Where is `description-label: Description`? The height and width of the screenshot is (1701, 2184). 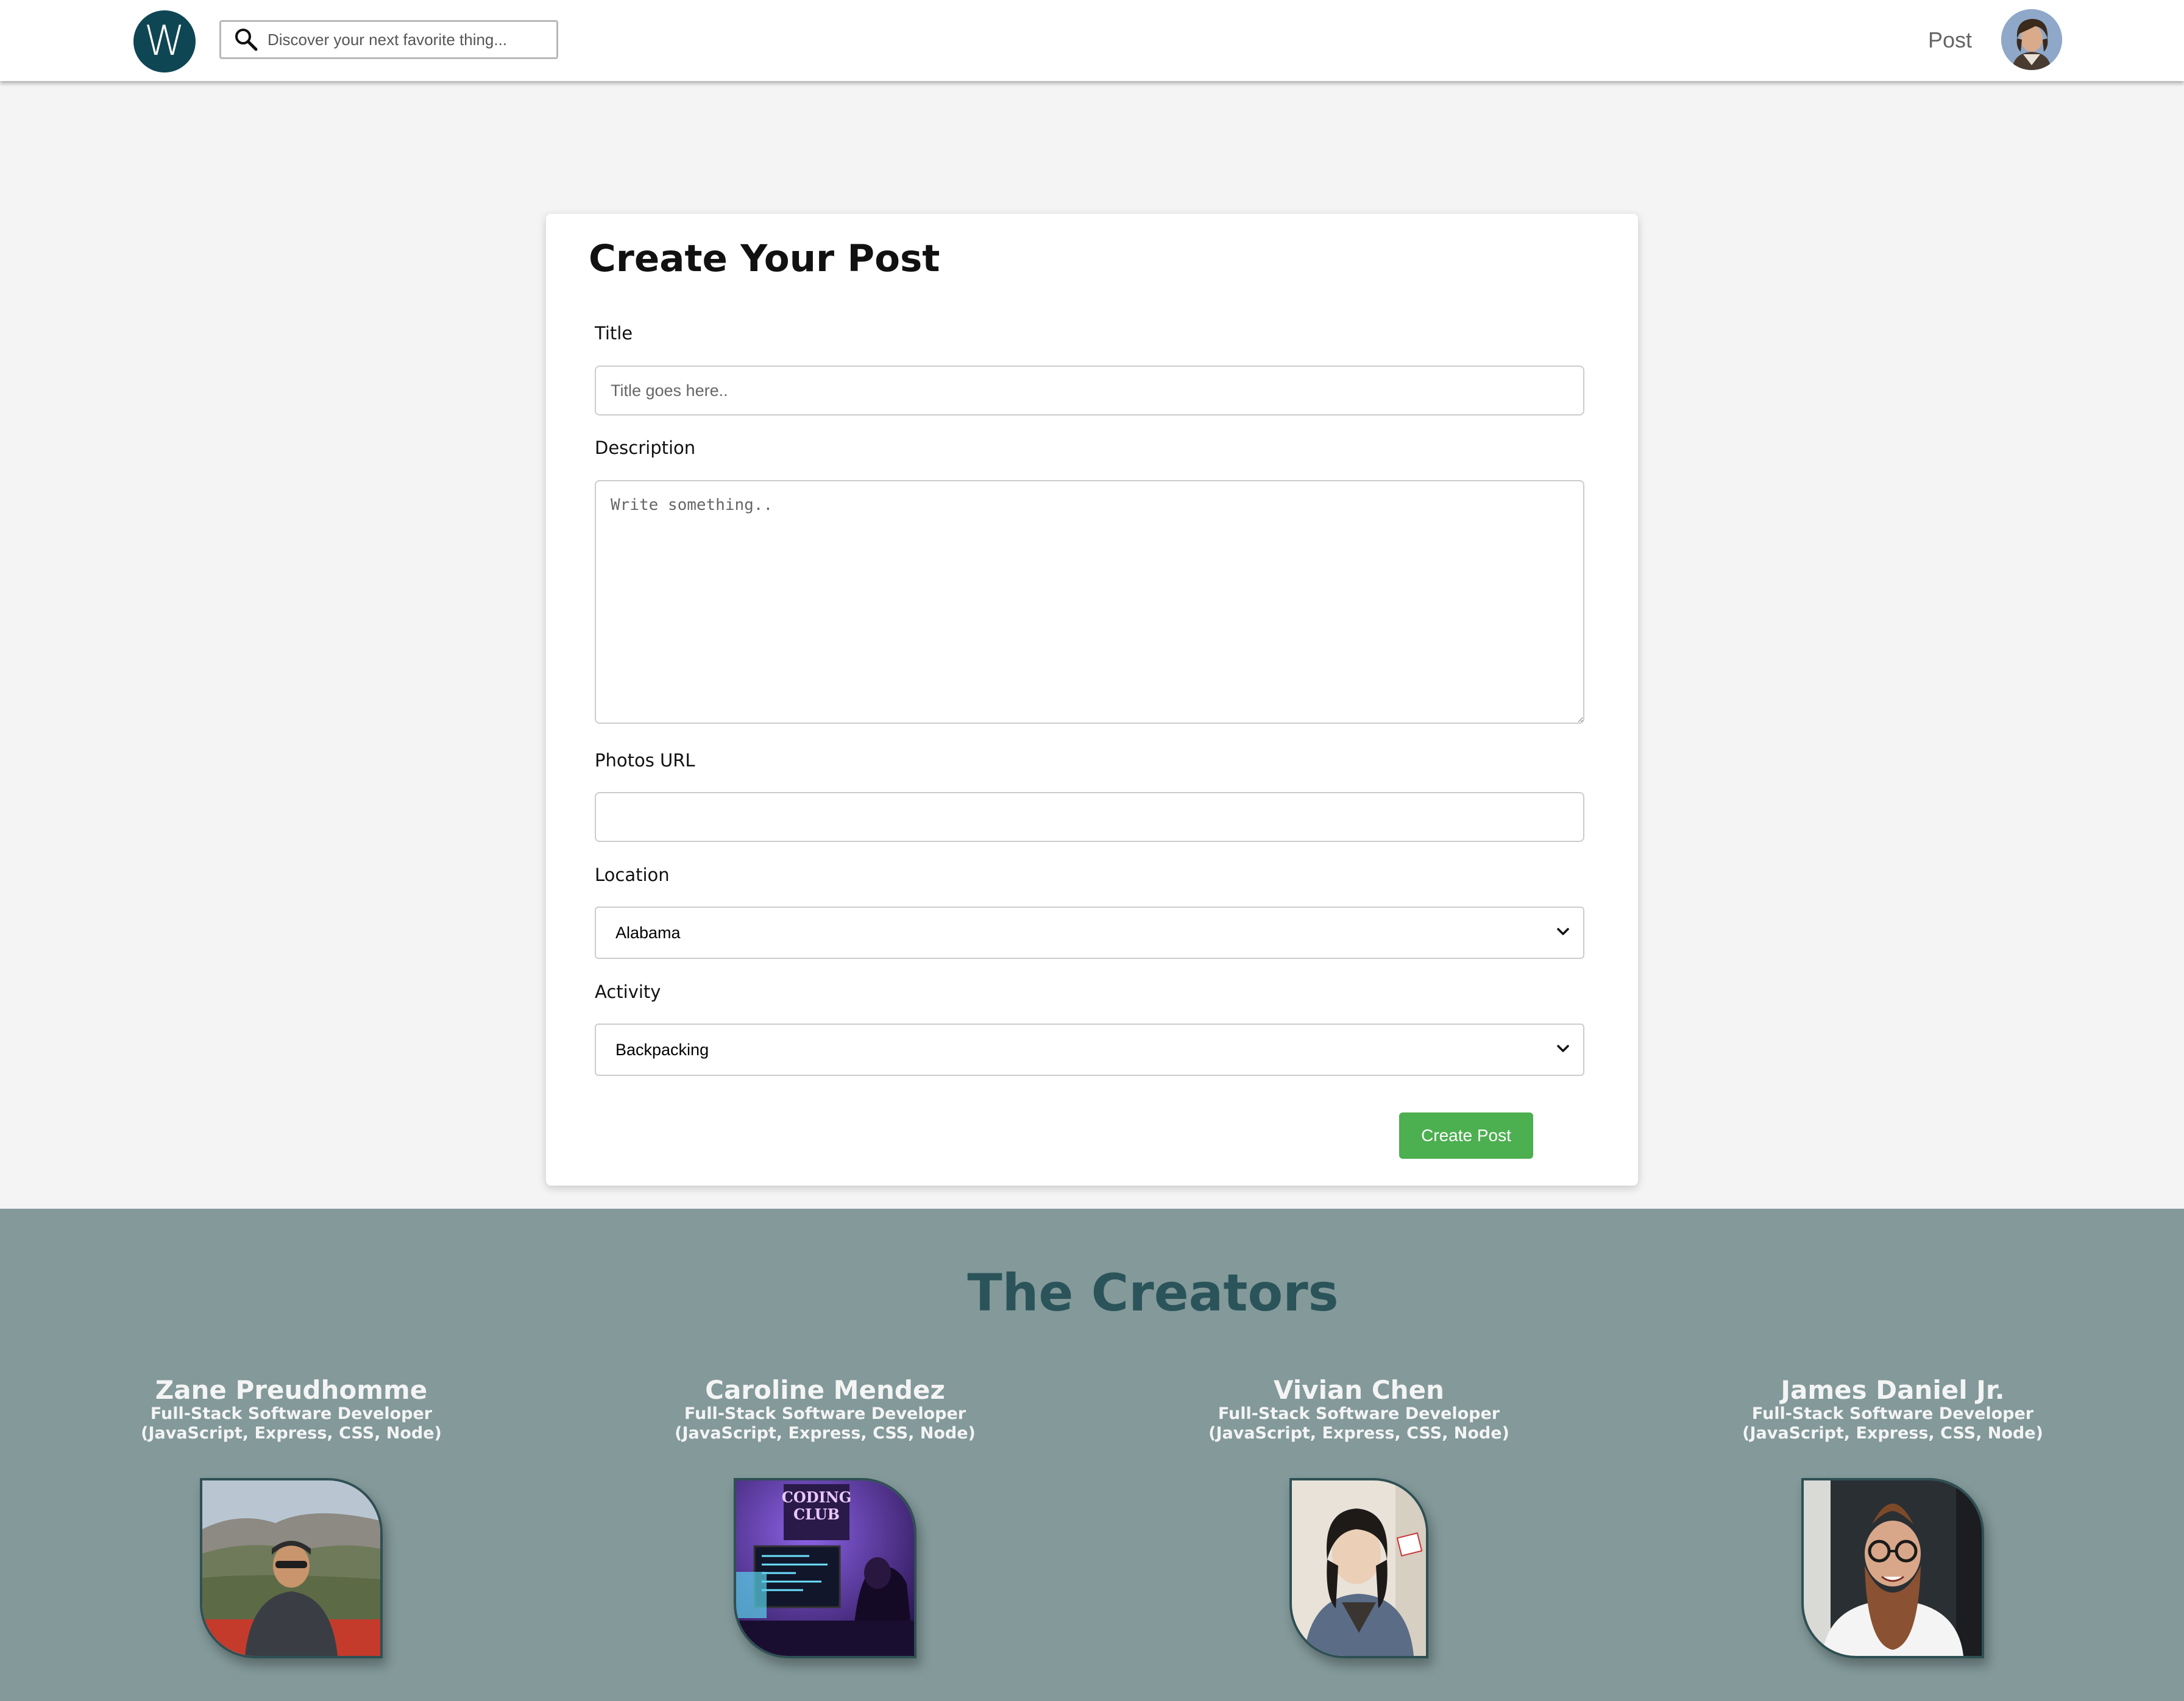
description-label: Description is located at coordinates (645, 447).